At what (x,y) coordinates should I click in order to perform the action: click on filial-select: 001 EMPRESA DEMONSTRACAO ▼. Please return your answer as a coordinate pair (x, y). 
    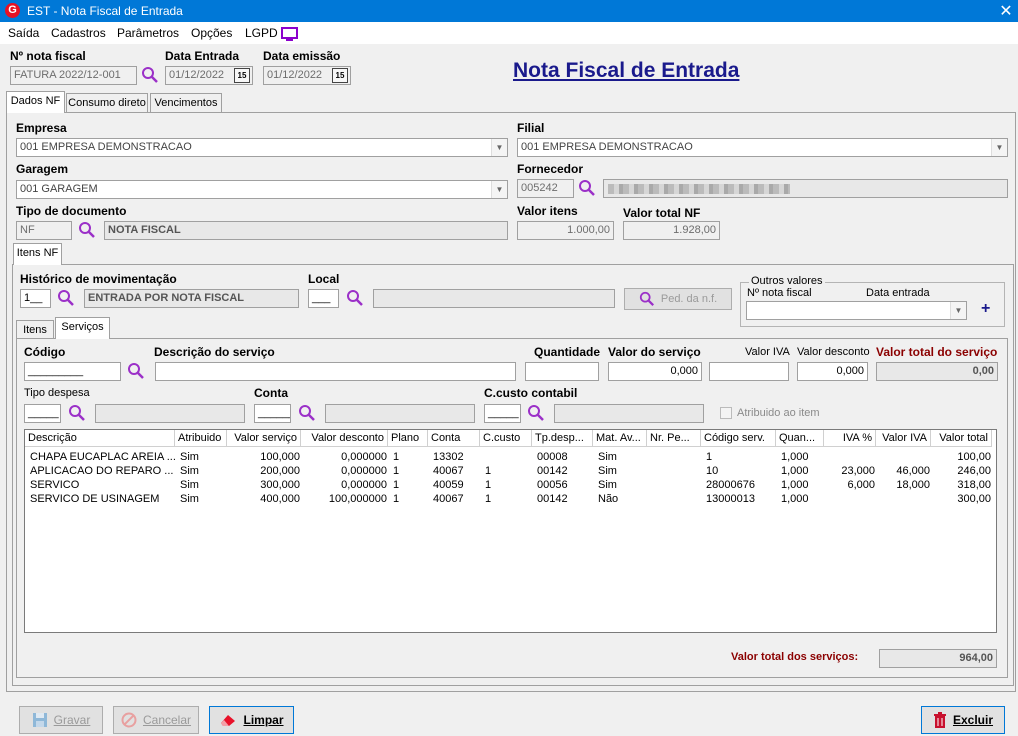
    Looking at the image, I should click on (762, 147).